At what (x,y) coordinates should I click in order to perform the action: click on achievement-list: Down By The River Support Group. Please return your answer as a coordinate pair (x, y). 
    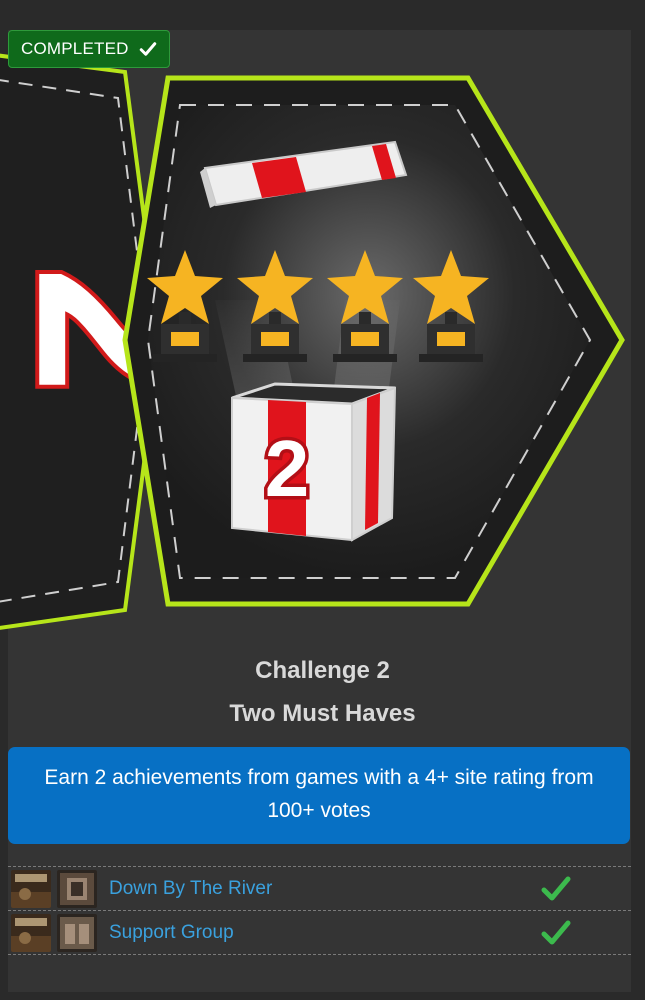
    Looking at the image, I should click on (319, 910).